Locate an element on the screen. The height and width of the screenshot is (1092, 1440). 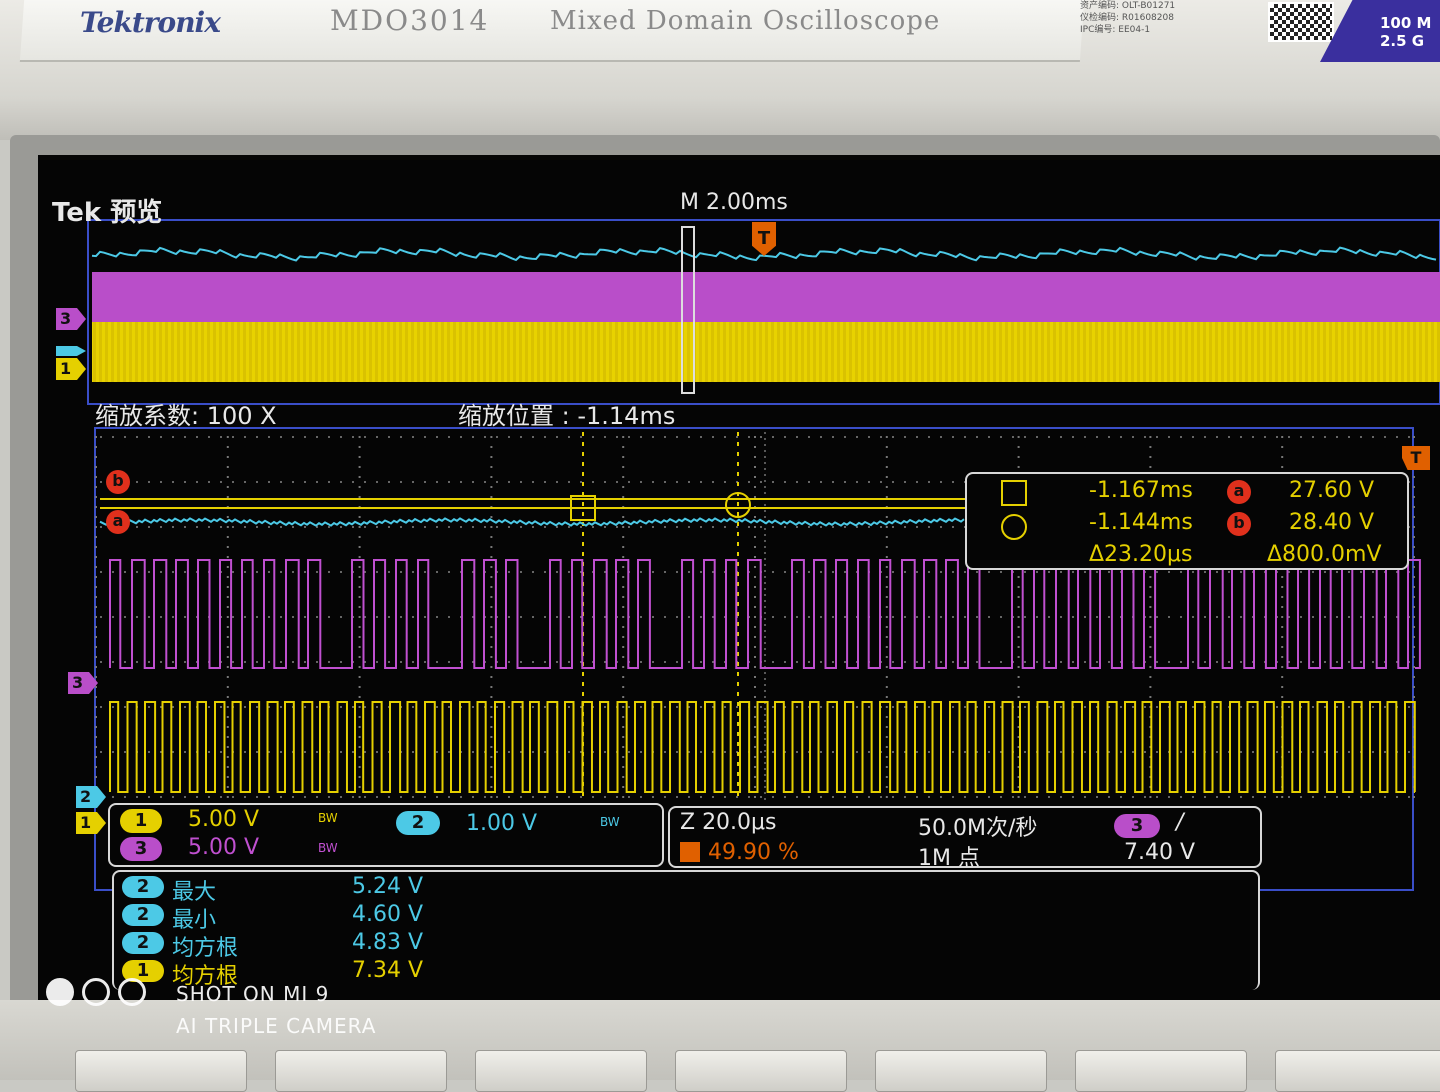
ch2-badge: 2 is located at coordinates (418, 823).